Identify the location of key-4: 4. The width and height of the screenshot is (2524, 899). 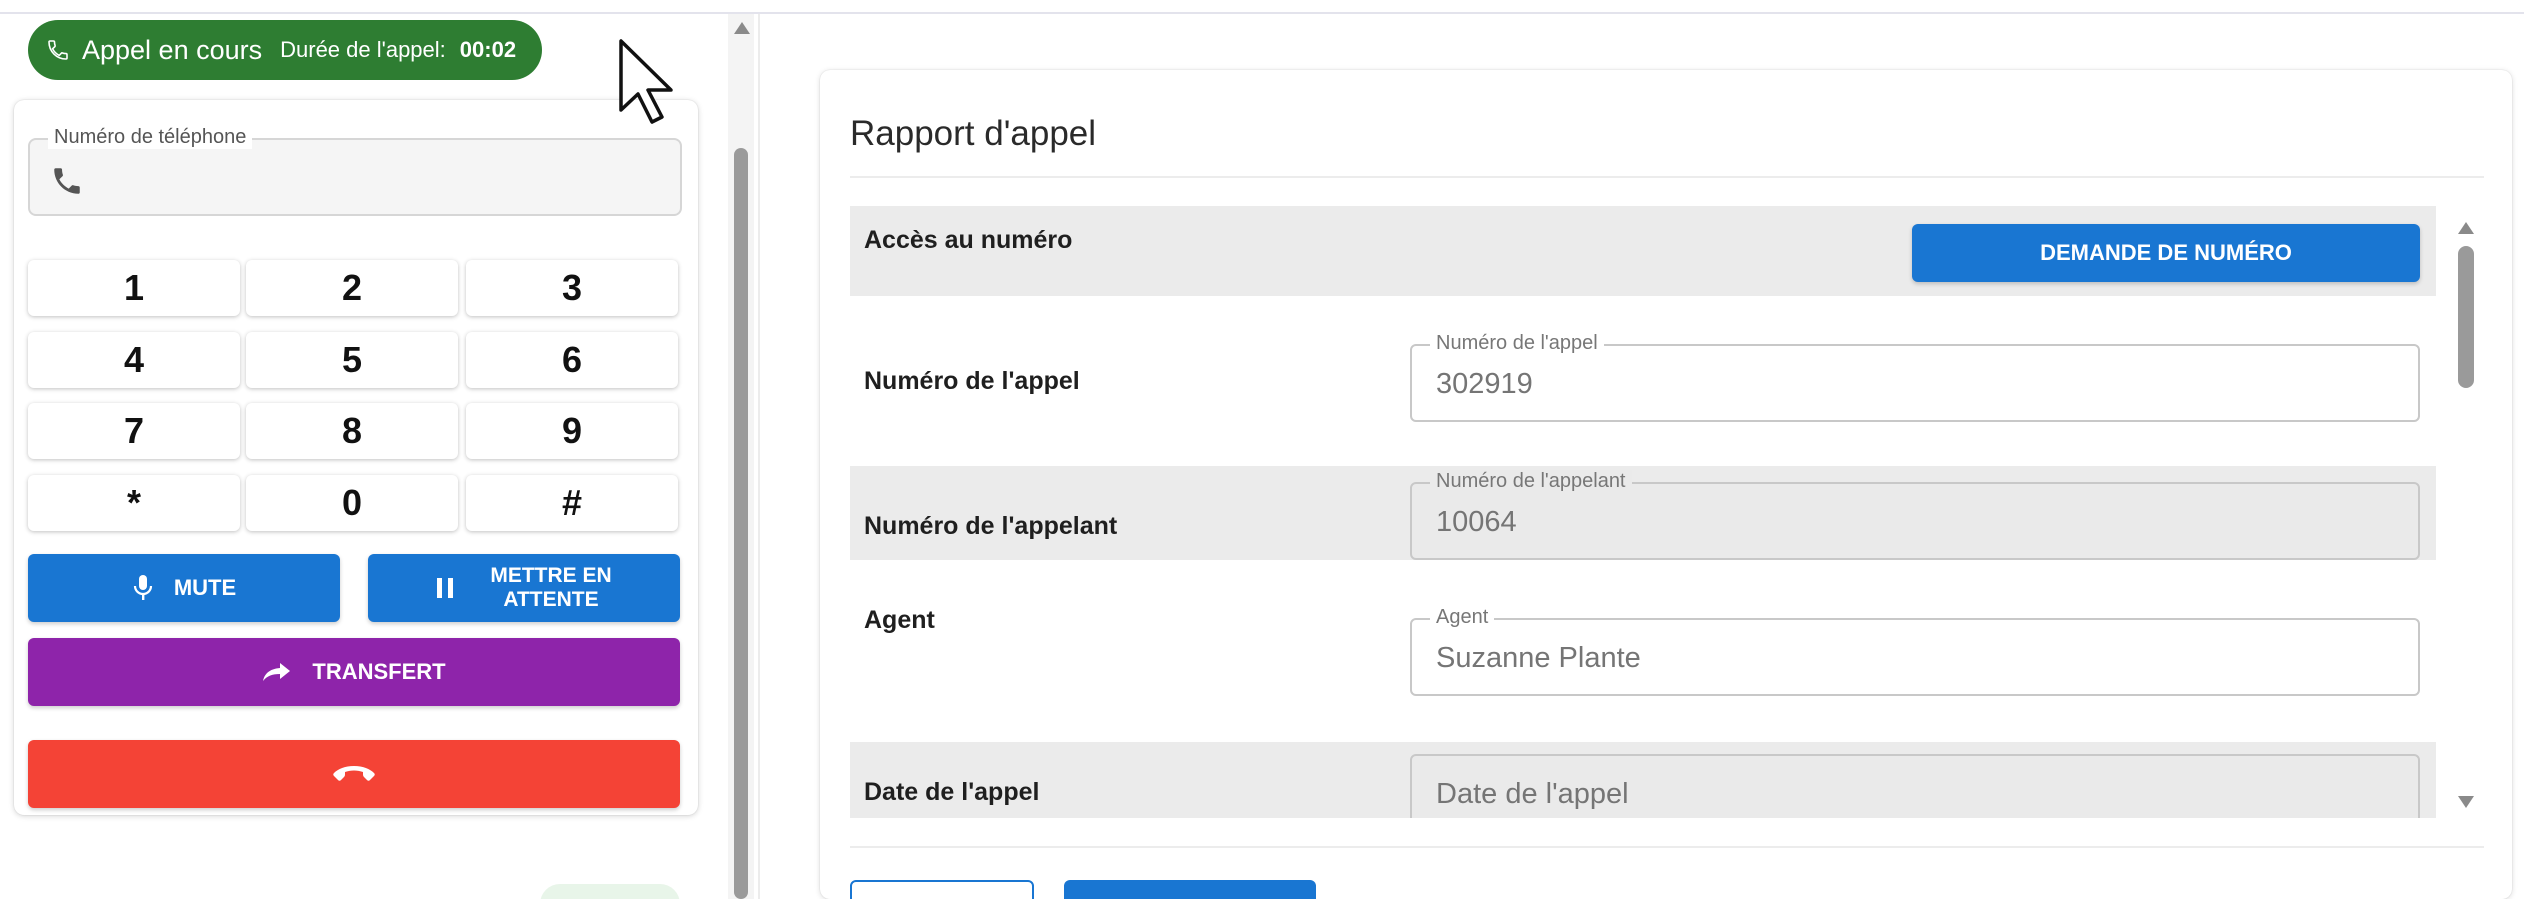
(134, 360).